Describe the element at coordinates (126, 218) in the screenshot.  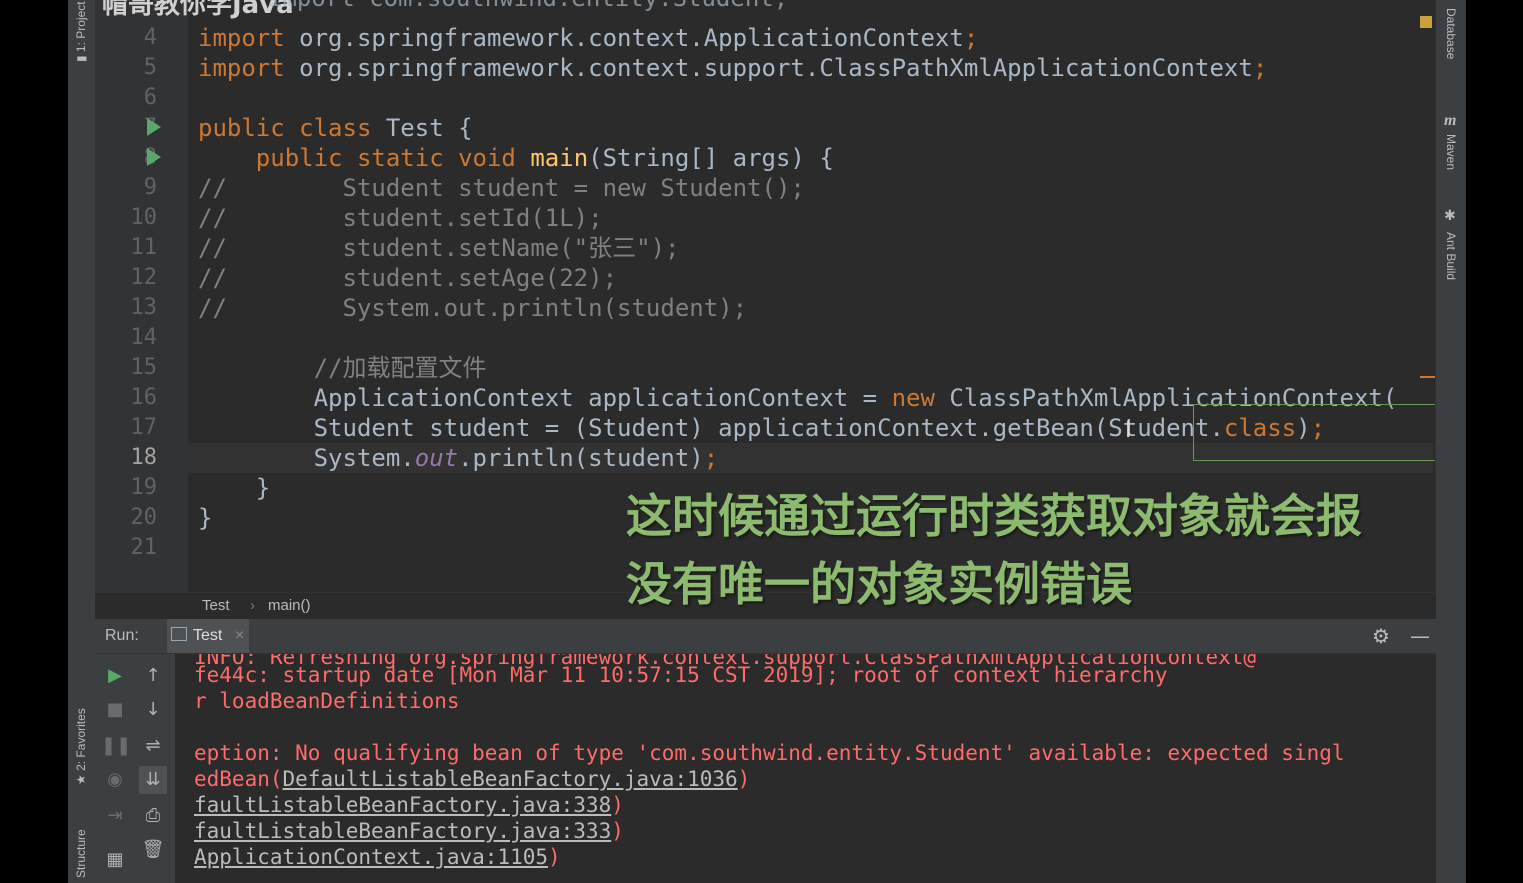
I see `line-number: 10` at that location.